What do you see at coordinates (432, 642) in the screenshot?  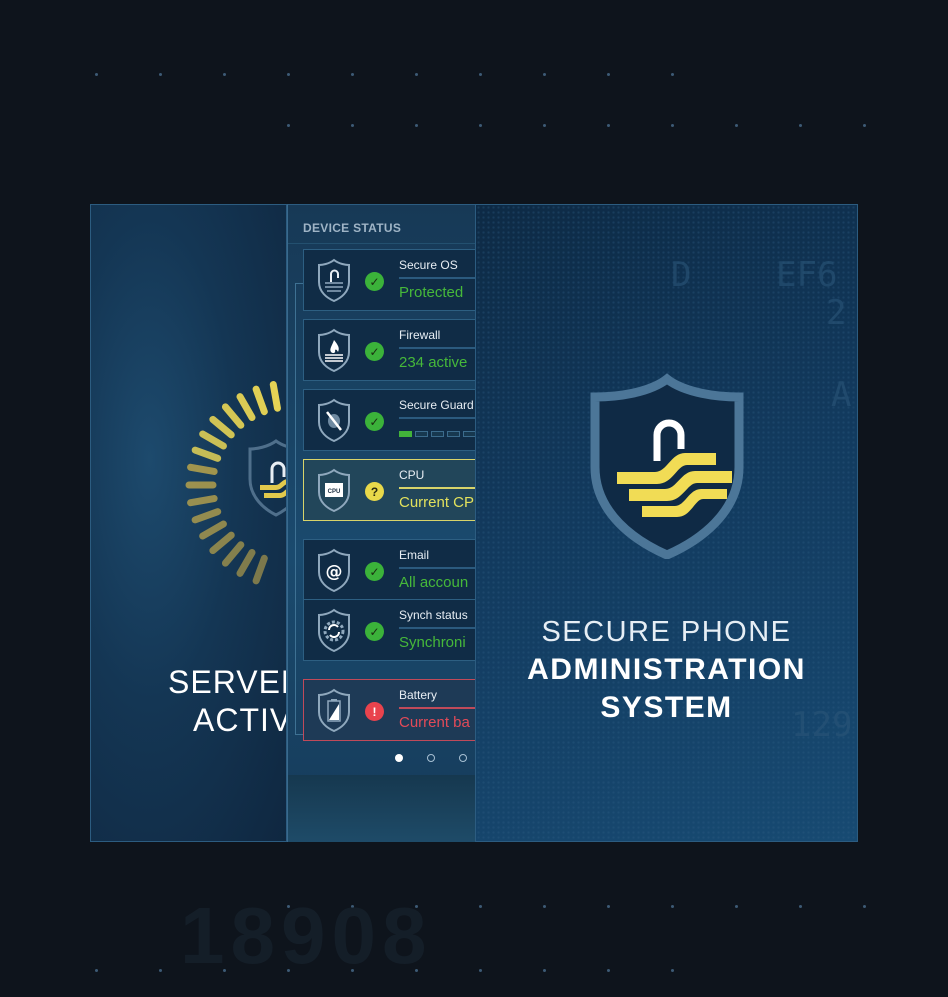 I see `status-value: Synchroni` at bounding box center [432, 642].